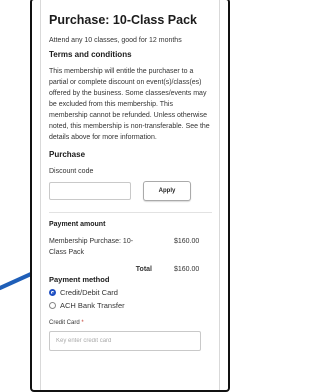  I want to click on payment-amount-heading: Payment amount, so click(77, 224).